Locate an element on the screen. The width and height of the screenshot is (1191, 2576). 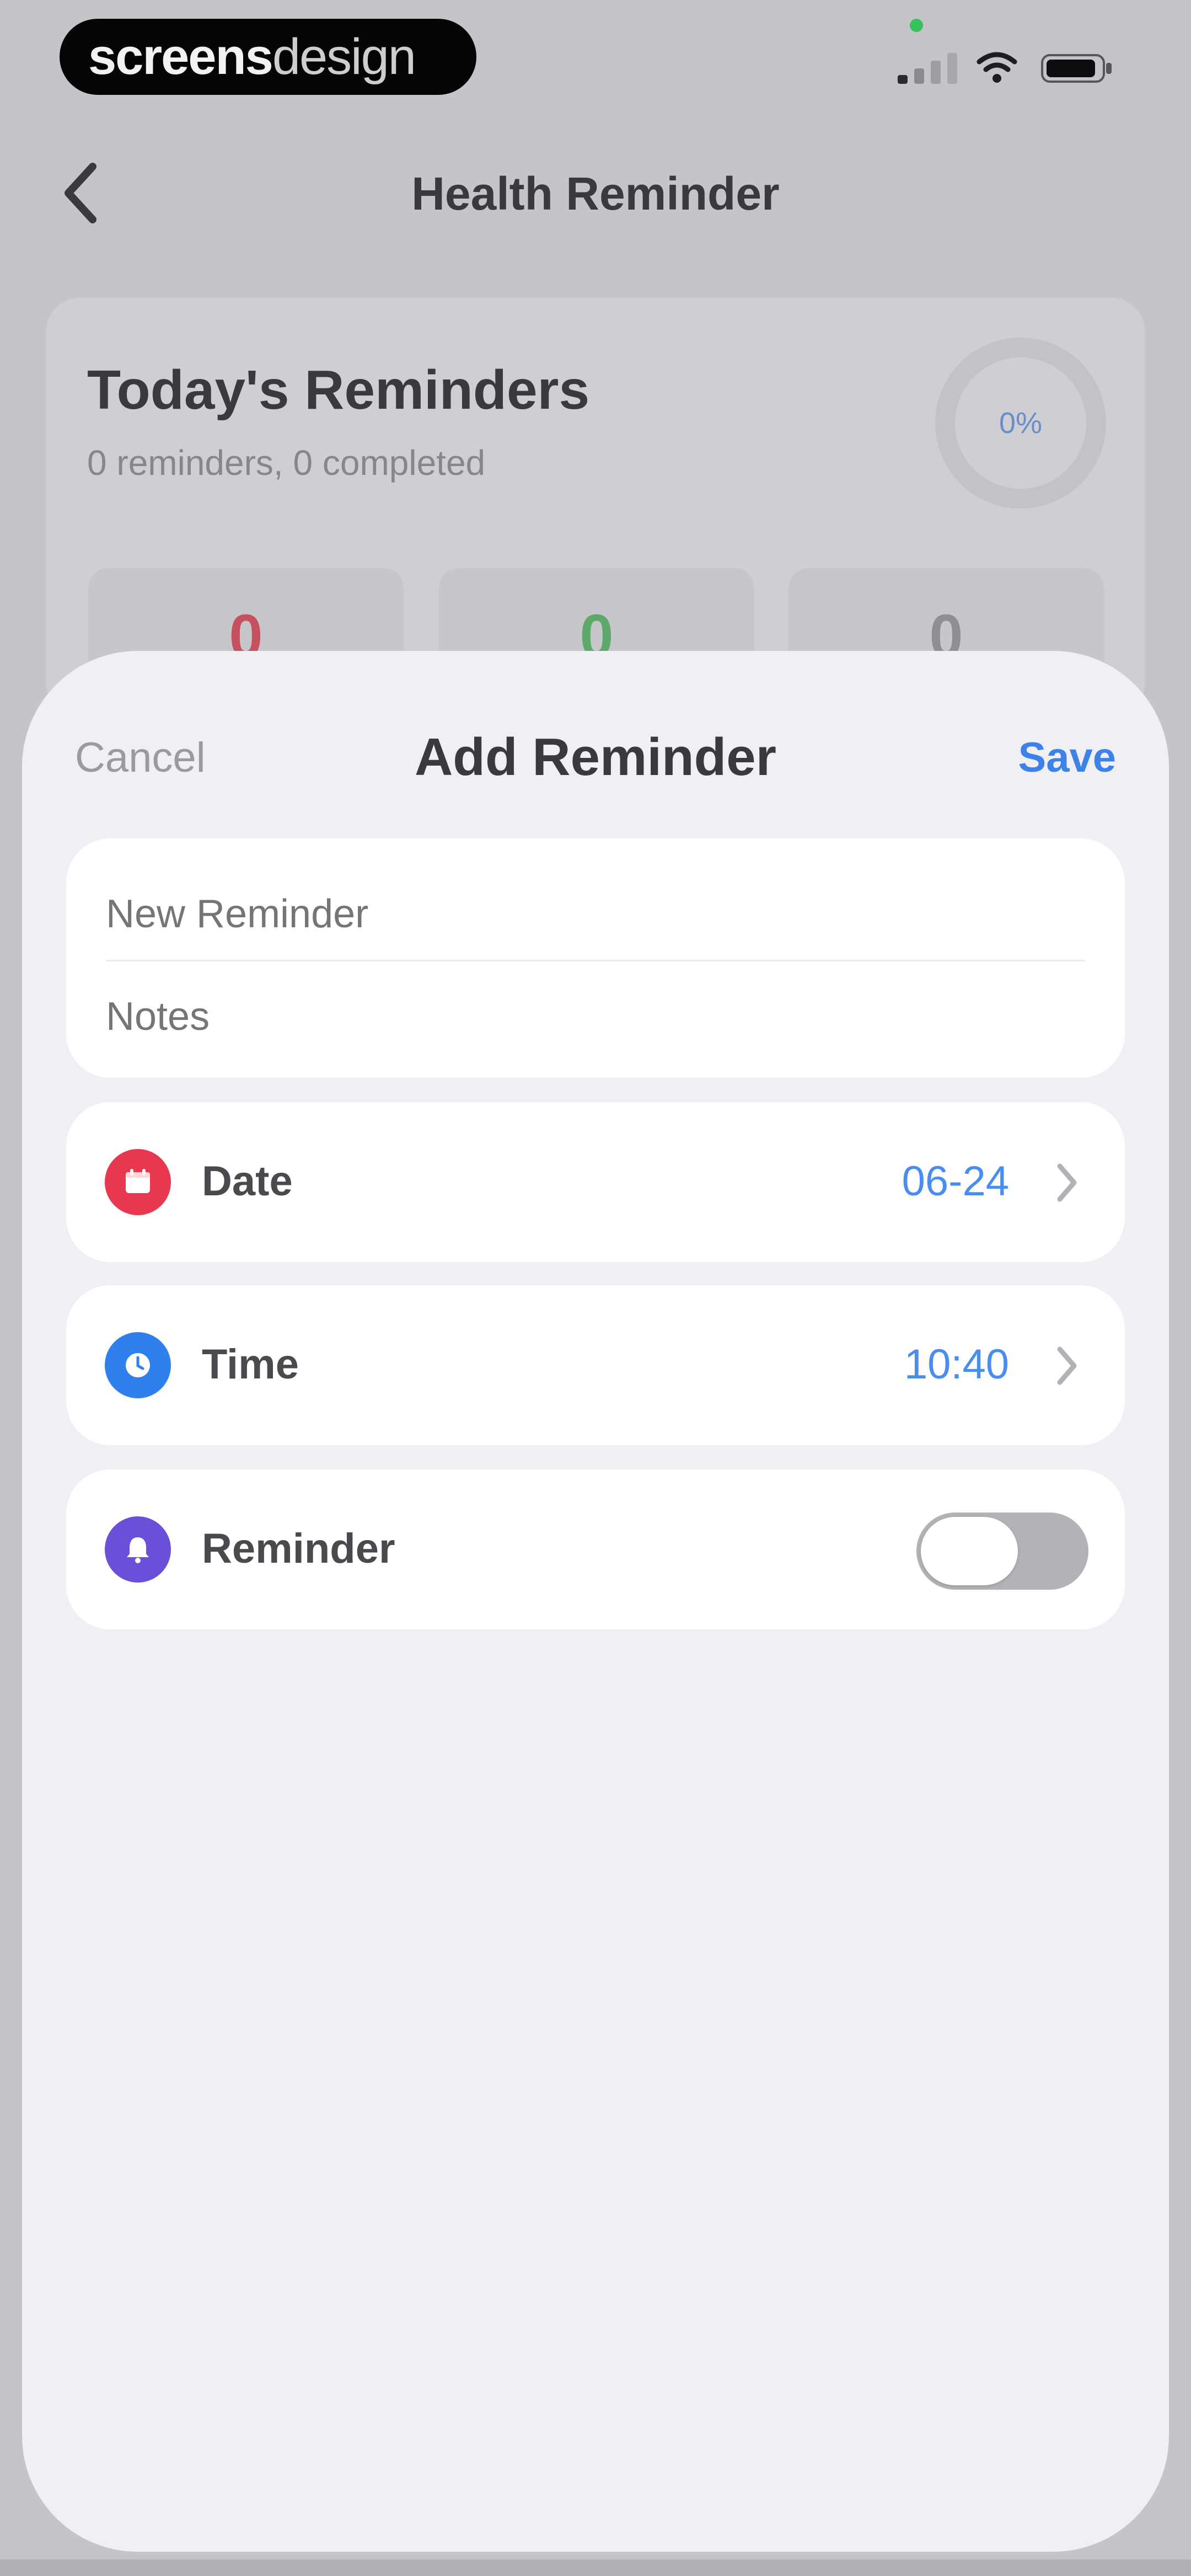
privacy-indicator-dot is located at coordinates (916, 25).